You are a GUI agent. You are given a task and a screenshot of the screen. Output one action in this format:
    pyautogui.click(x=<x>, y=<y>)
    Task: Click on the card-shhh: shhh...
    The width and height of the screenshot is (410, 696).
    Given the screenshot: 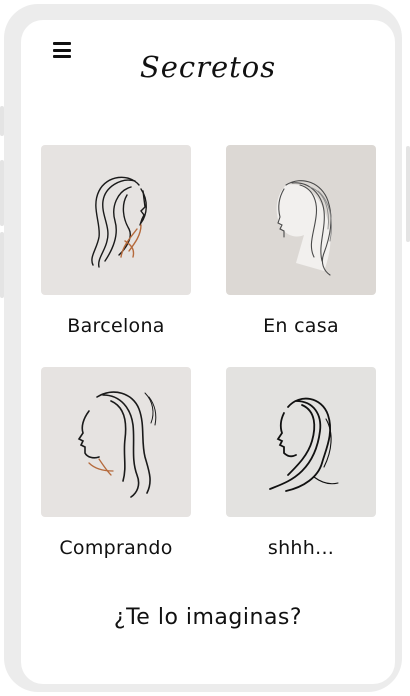 What is the action you would take?
    pyautogui.click(x=301, y=463)
    